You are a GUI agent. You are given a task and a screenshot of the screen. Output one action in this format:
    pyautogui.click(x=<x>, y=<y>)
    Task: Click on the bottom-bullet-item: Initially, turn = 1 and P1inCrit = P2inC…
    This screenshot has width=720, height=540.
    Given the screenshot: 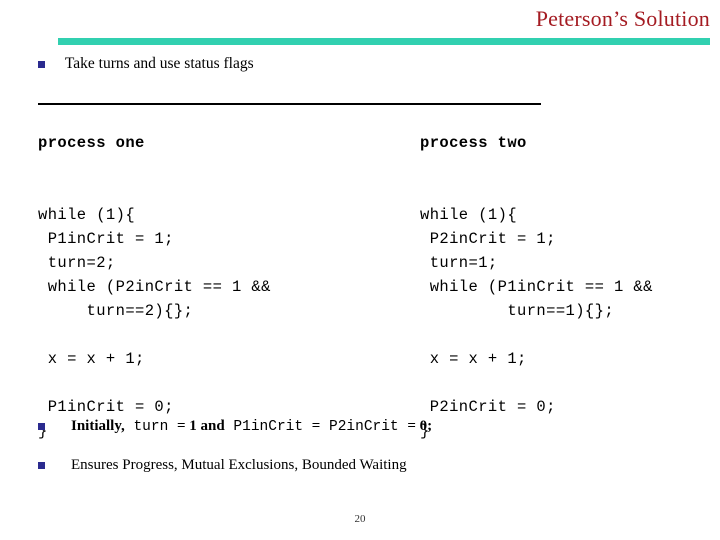 What is the action you would take?
    pyautogui.click(x=358, y=426)
    